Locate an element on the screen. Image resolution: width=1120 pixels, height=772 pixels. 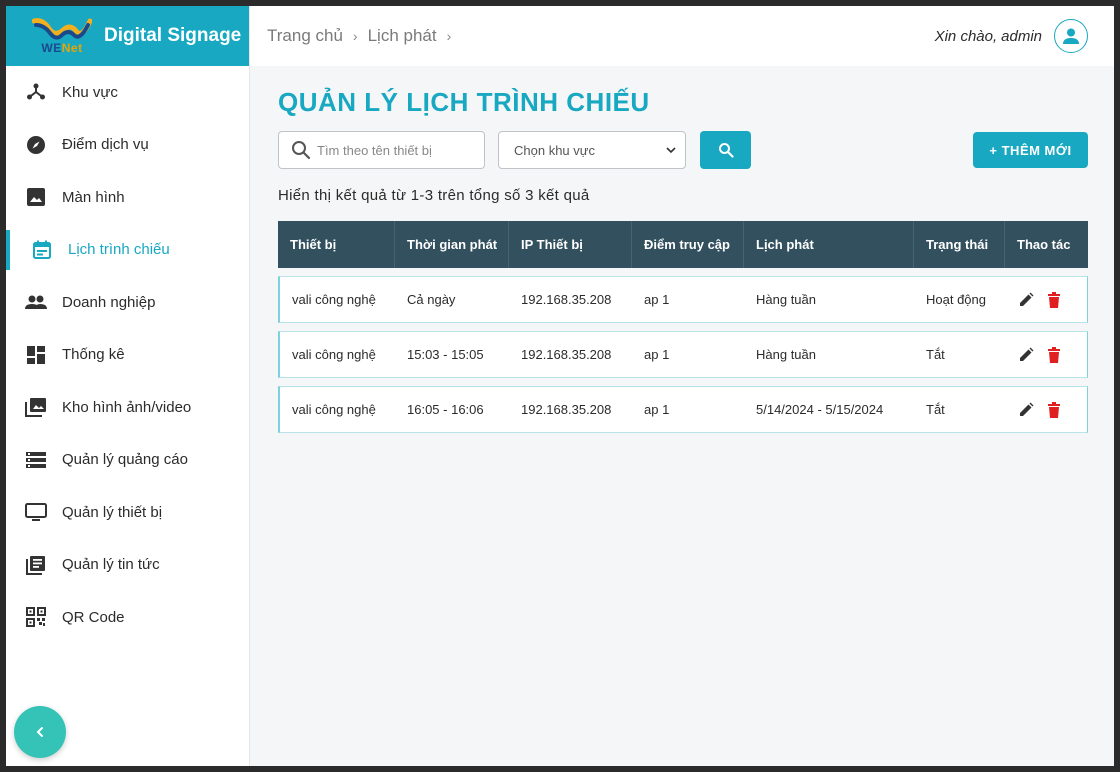
avatar is located at coordinates (1071, 36).